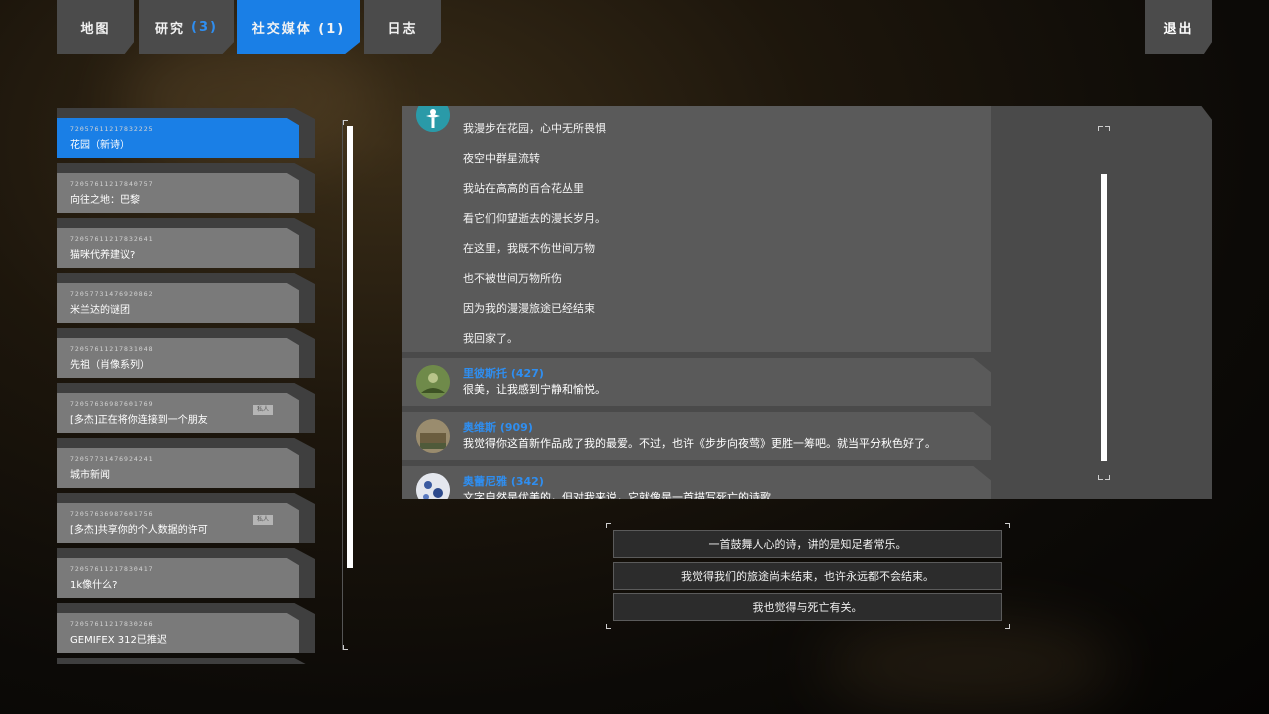 Image resolution: width=1269 pixels, height=714 pixels. Describe the element at coordinates (90, 475) in the screenshot. I see `post-title: 城市新闻` at that location.